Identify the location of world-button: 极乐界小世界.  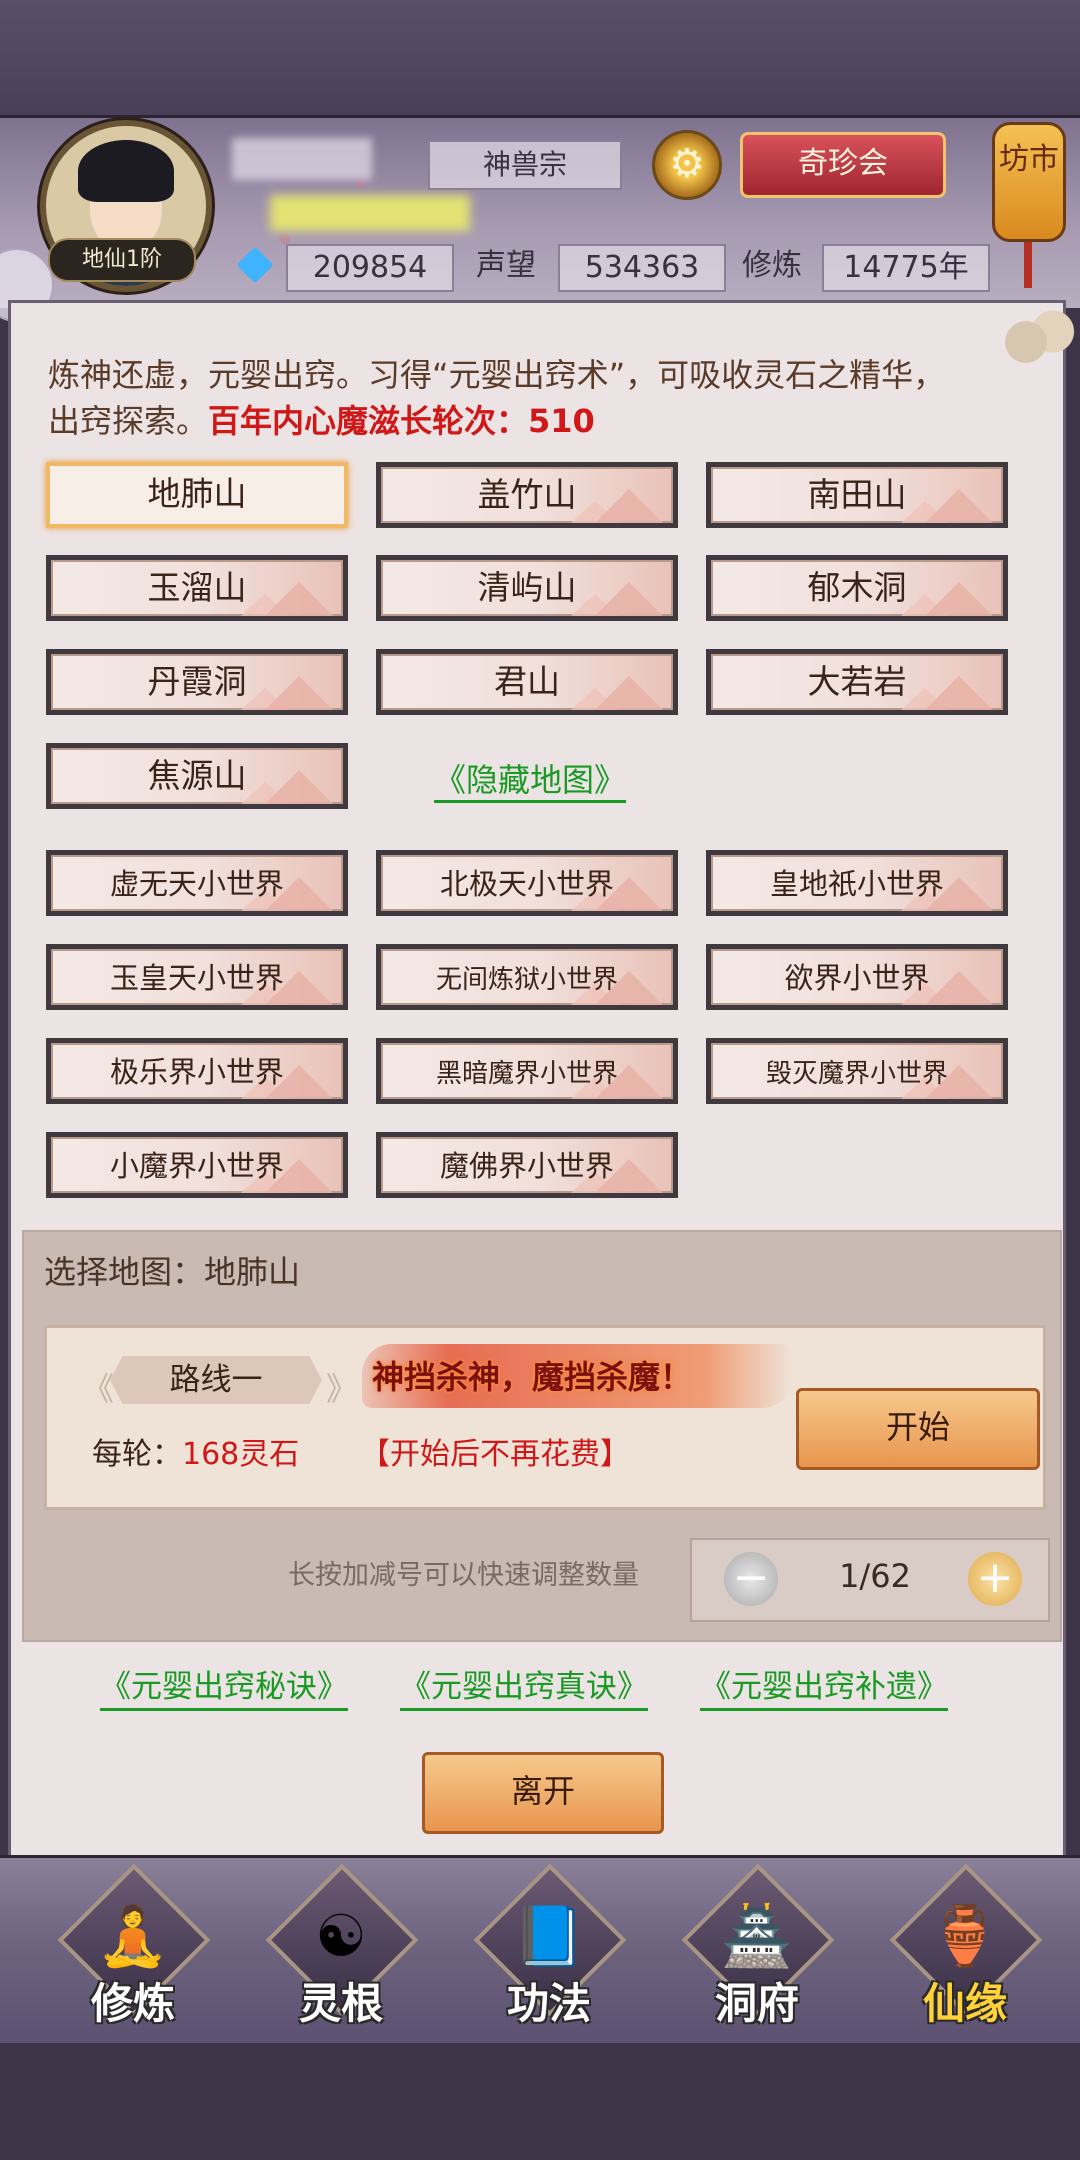
(197, 1071).